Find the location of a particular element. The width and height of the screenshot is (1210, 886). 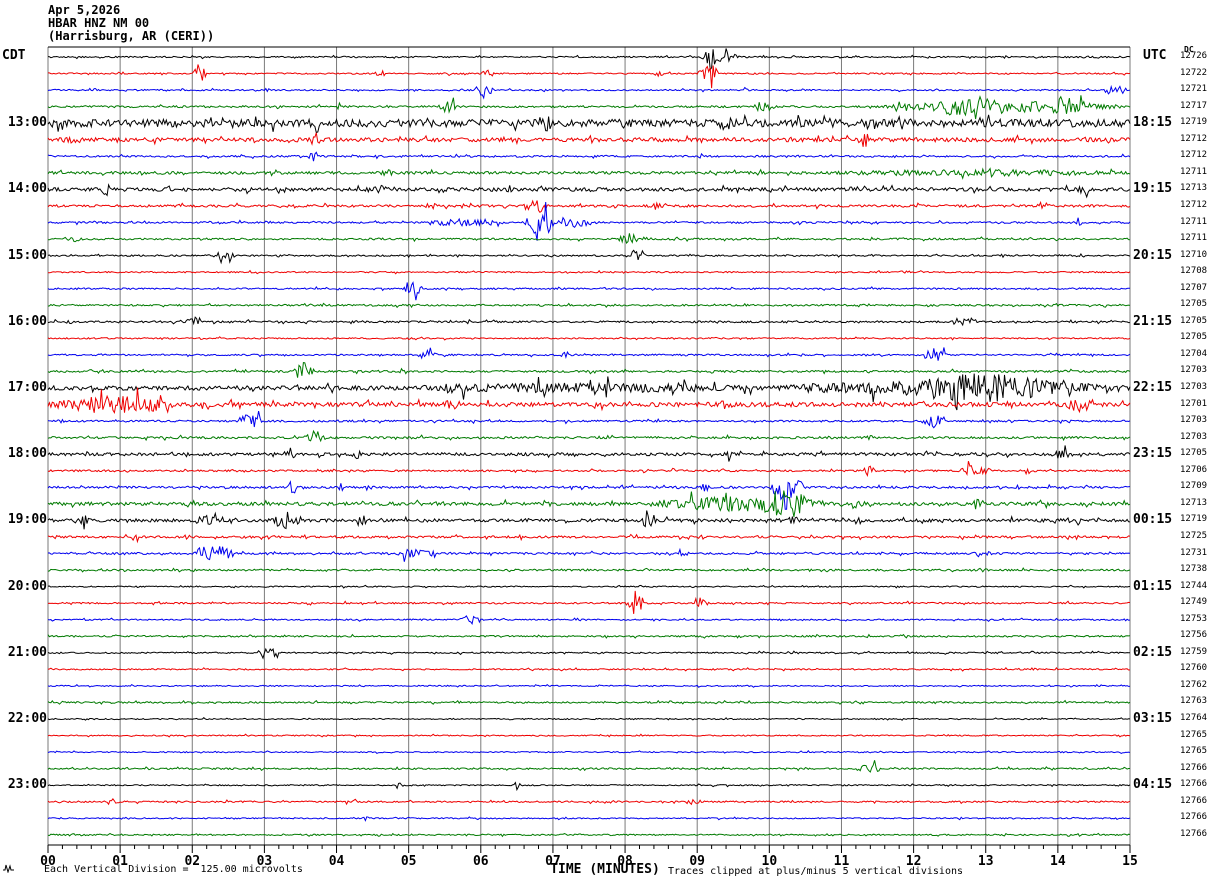

minute-label-15: 15 is located at coordinates (1130, 861).